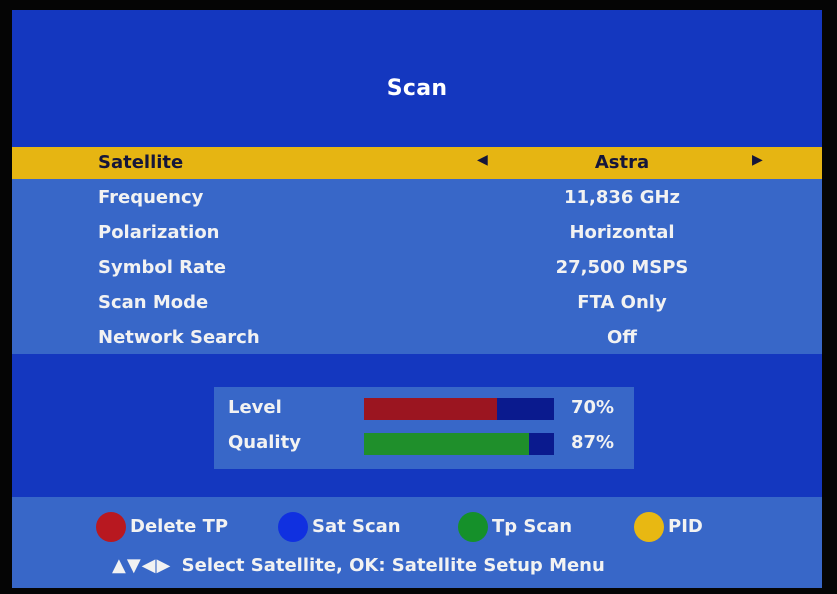 The width and height of the screenshot is (837, 594). What do you see at coordinates (593, 442) in the screenshot?
I see `quality-value: 87%` at bounding box center [593, 442].